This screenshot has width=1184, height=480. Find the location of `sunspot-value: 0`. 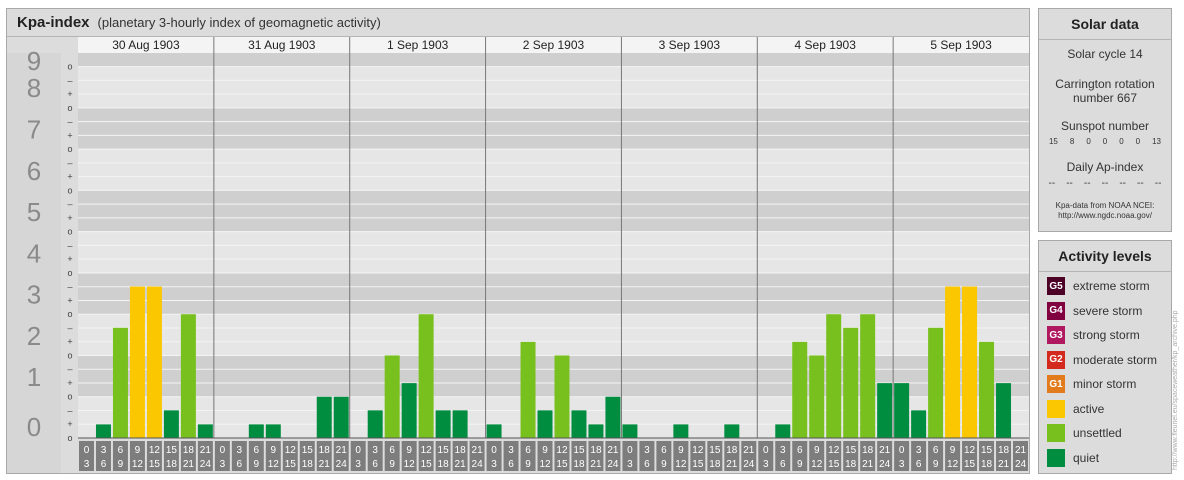

sunspot-value: 0 is located at coordinates (1088, 141).